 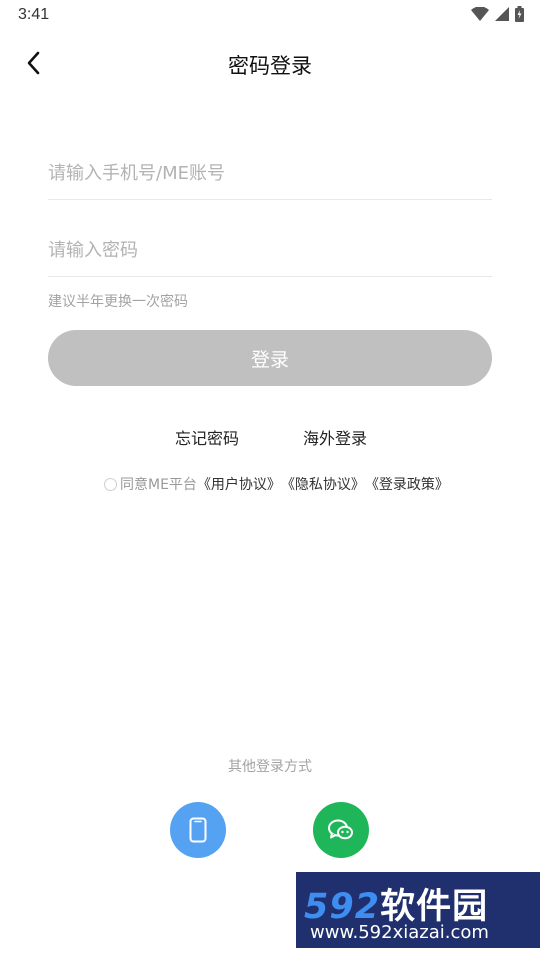 What do you see at coordinates (480, 14) in the screenshot?
I see `wifi-icon` at bounding box center [480, 14].